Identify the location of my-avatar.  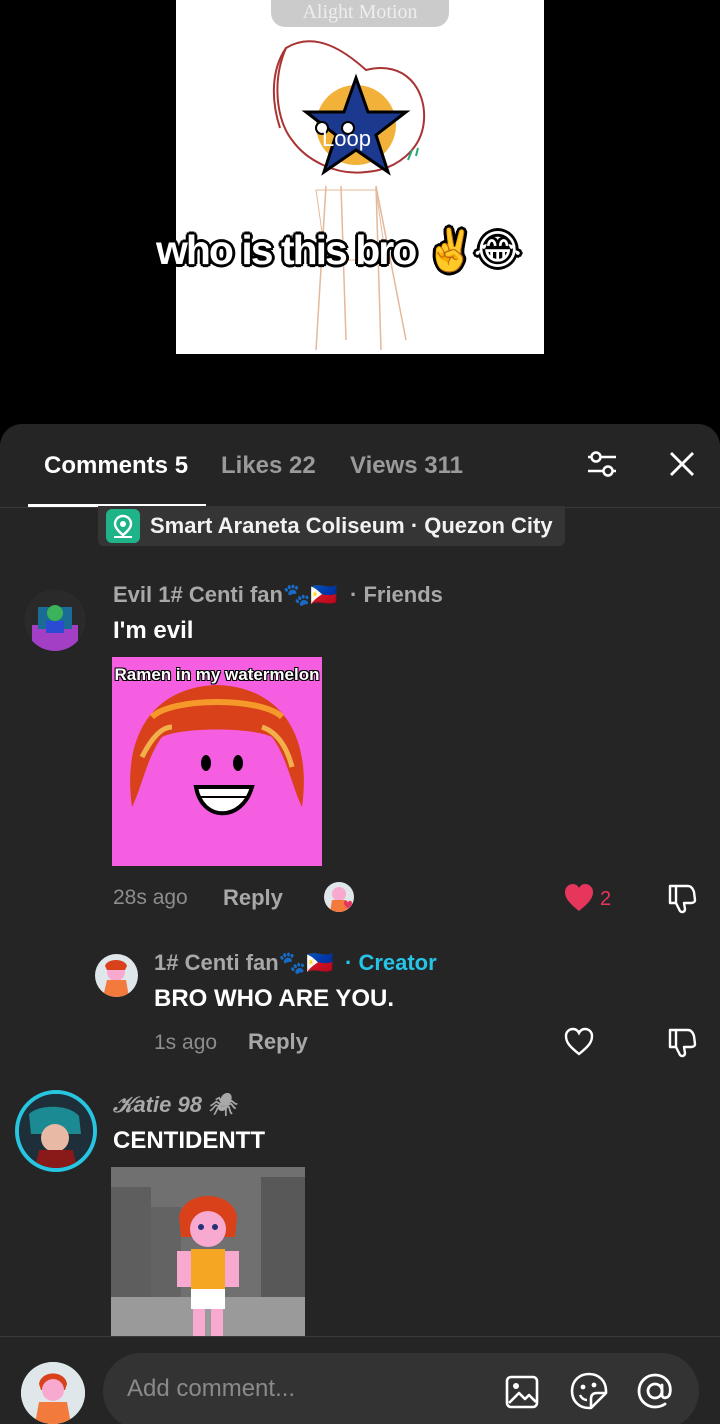
(53, 1393).